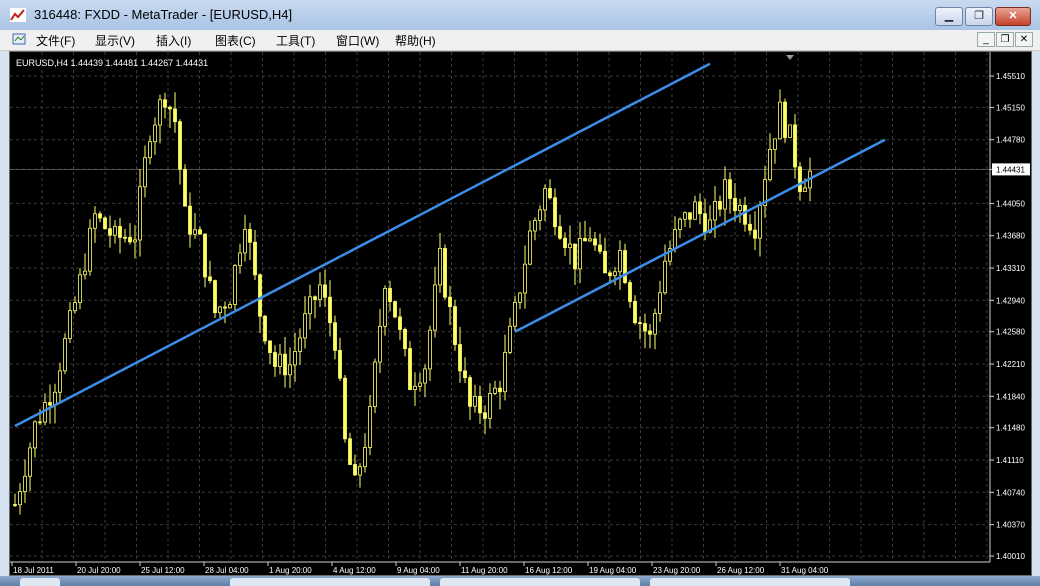  Describe the element at coordinates (290, 570) in the screenshot. I see `time-tick-label: 1 Aug 20:00` at that location.